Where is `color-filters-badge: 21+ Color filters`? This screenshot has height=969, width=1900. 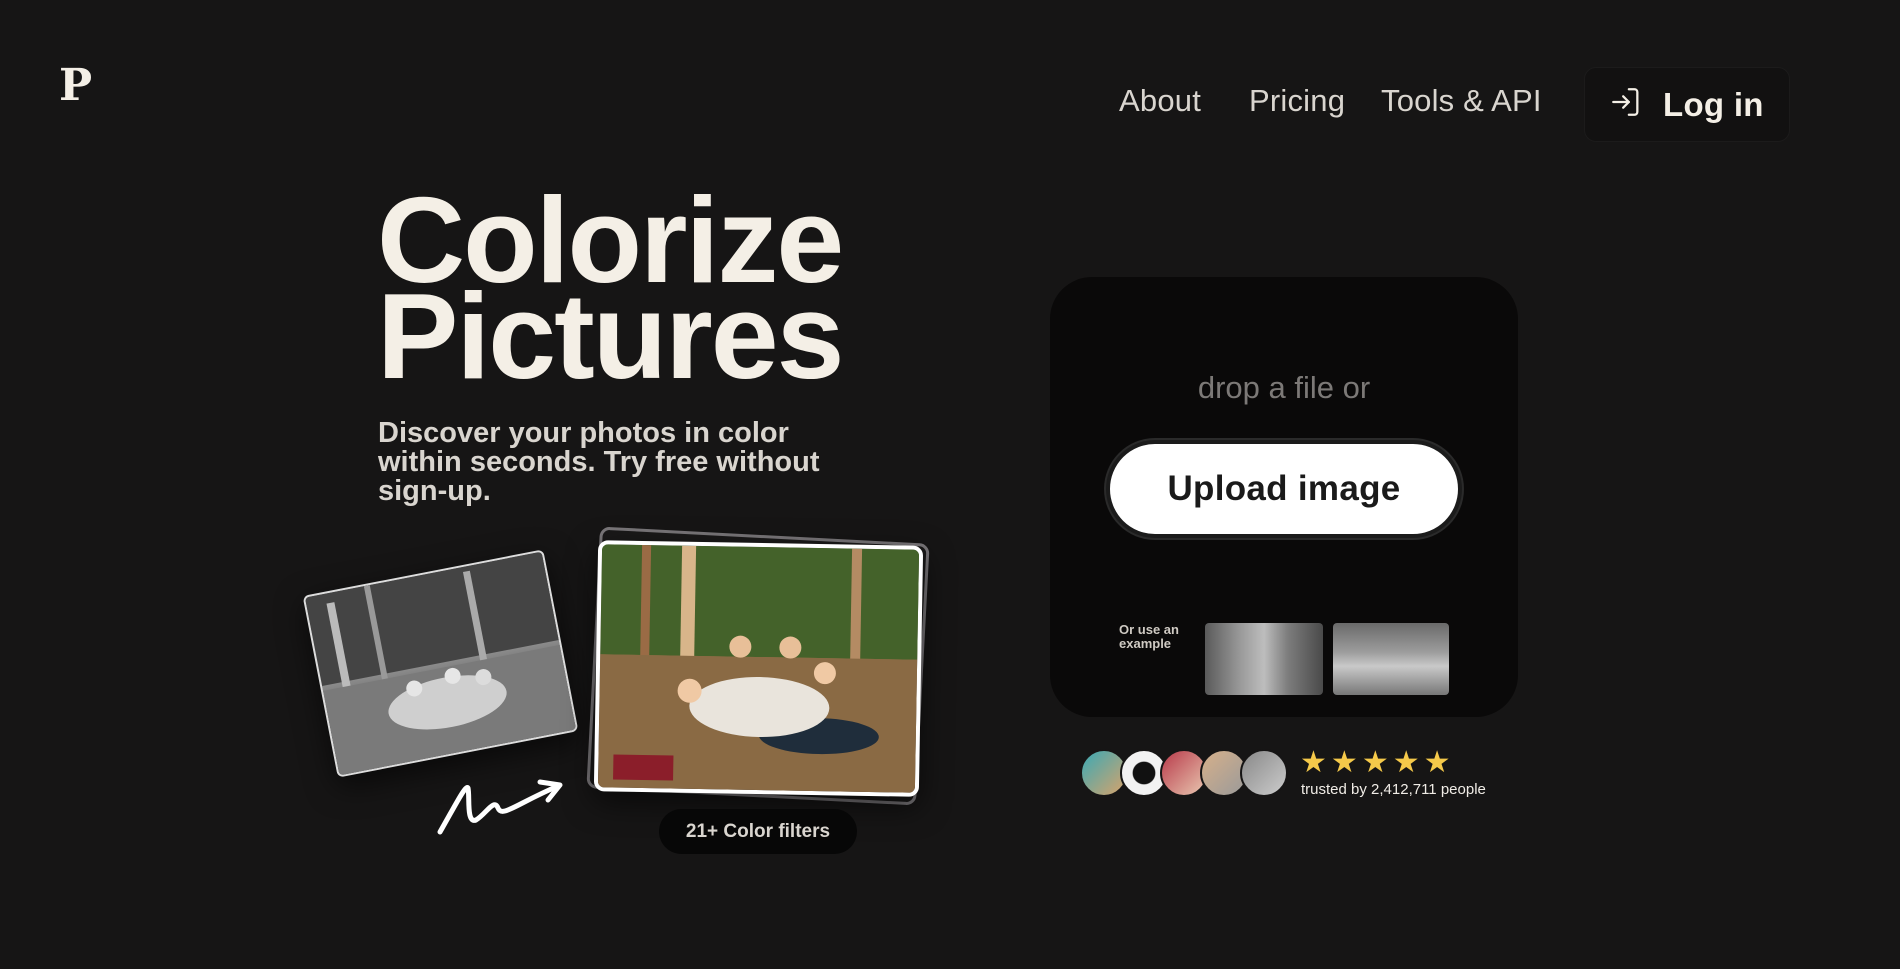 color-filters-badge: 21+ Color filters is located at coordinates (758, 831).